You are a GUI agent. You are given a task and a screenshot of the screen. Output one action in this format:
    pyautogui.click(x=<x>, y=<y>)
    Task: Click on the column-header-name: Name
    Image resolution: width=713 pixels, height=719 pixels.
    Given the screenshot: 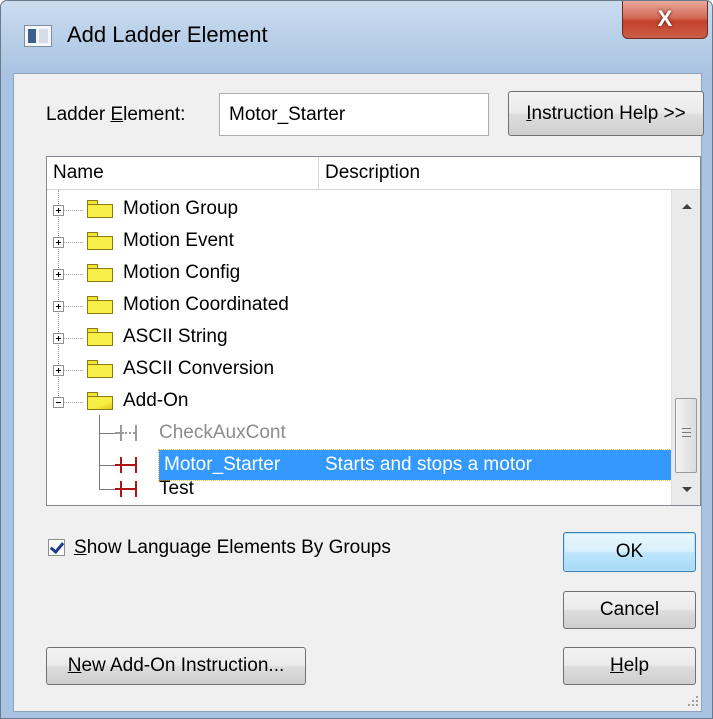 What is the action you would take?
    pyautogui.click(x=78, y=173)
    